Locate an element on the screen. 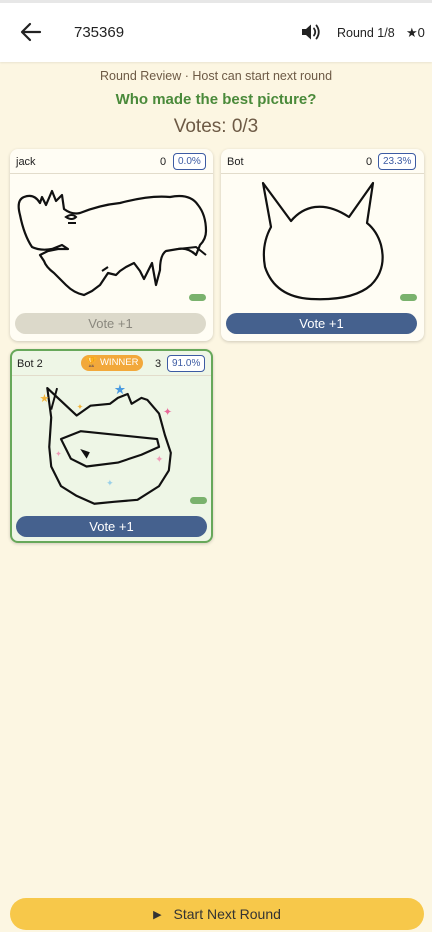 This screenshot has width=432, height=932. start-next-round-label: Start Next Round is located at coordinates (227, 914).